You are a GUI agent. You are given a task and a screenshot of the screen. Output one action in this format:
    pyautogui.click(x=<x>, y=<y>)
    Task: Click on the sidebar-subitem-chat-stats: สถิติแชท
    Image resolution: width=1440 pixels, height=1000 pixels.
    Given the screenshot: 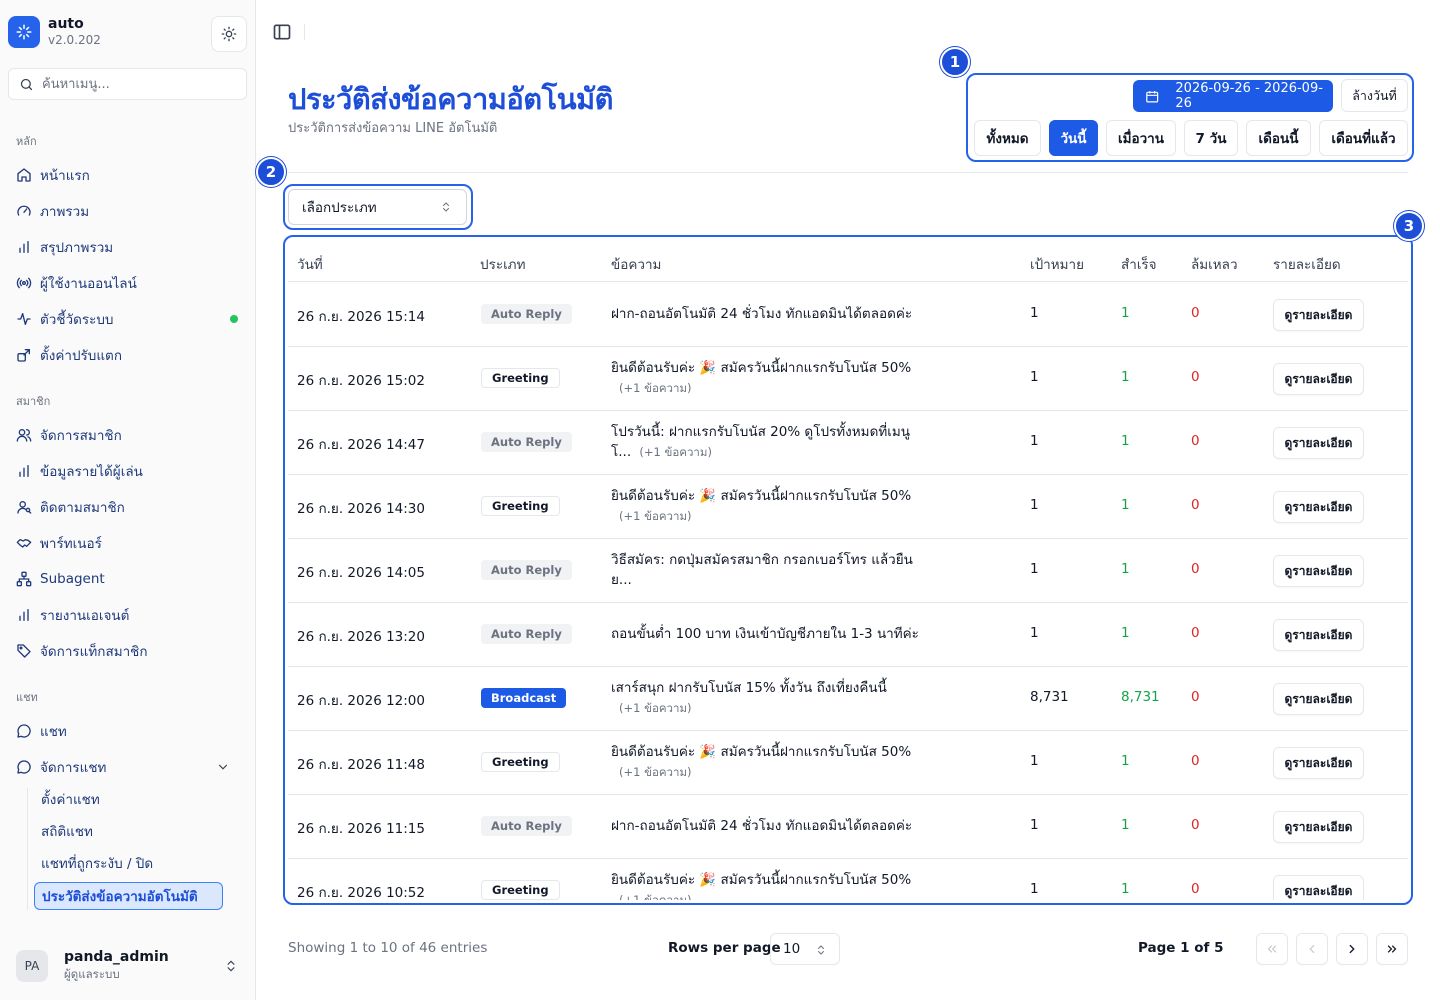 What is the action you would take?
    pyautogui.click(x=128, y=831)
    